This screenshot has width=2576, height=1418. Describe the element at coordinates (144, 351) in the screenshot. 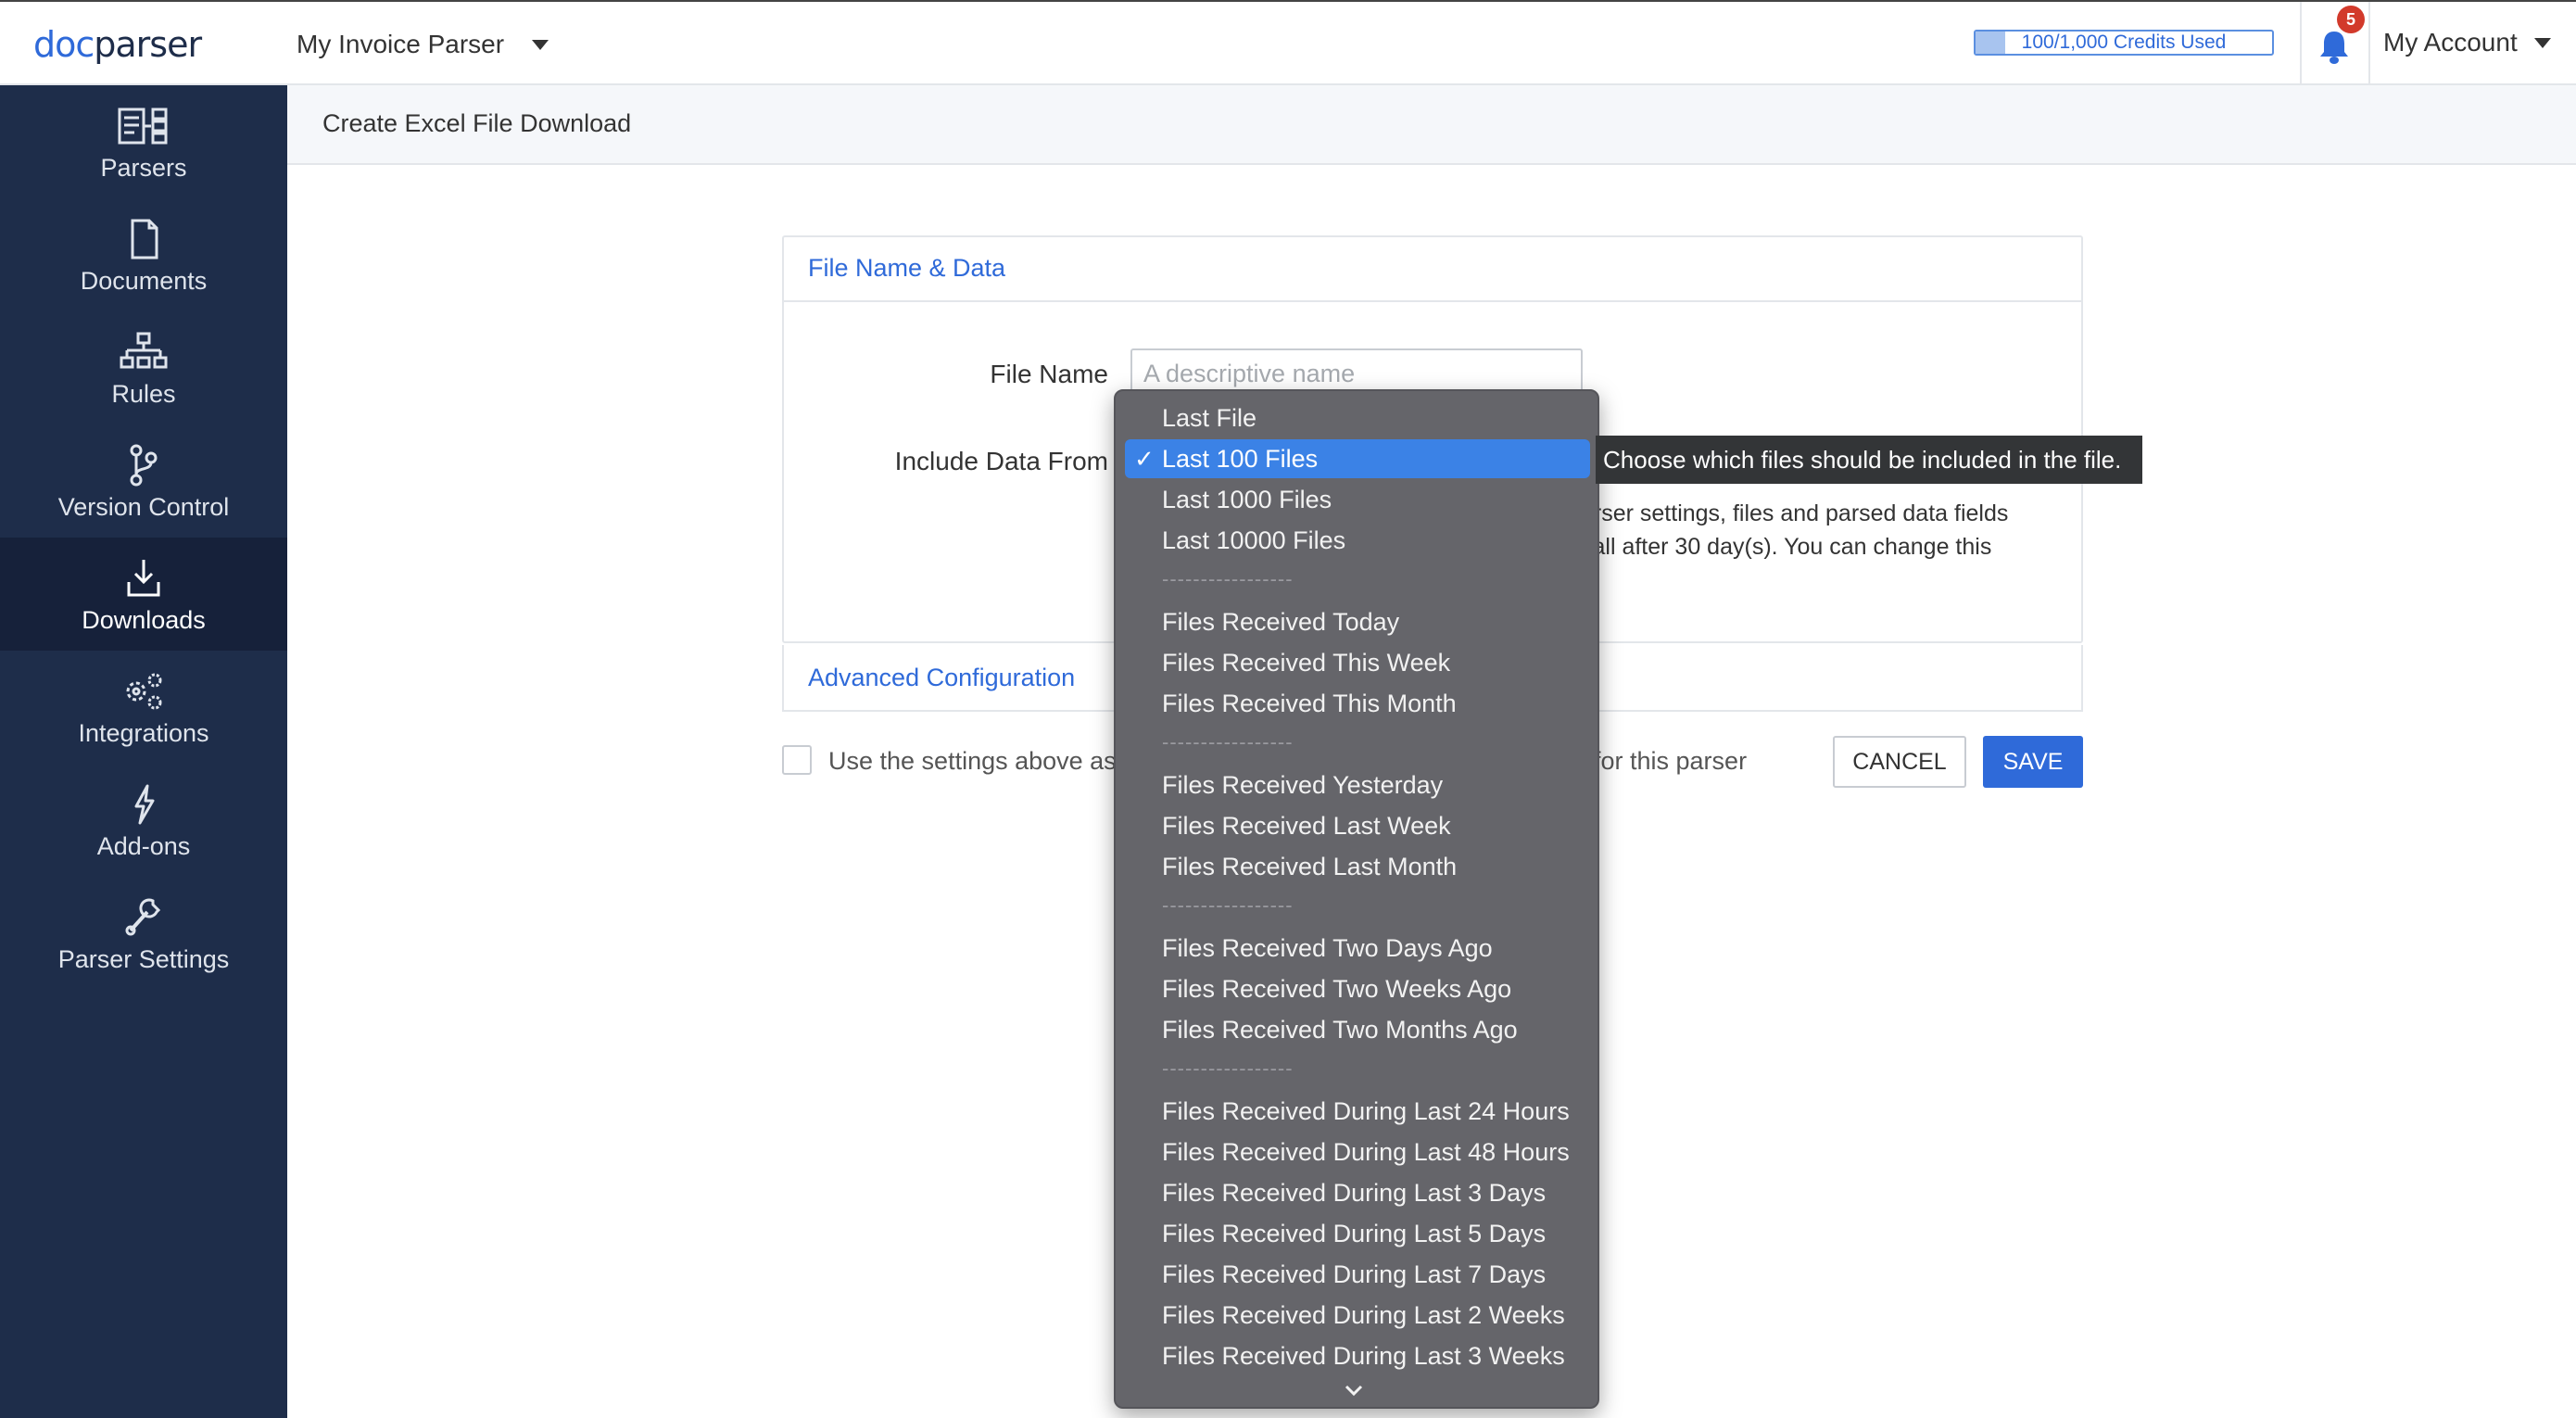

I see `rules-icon` at that location.